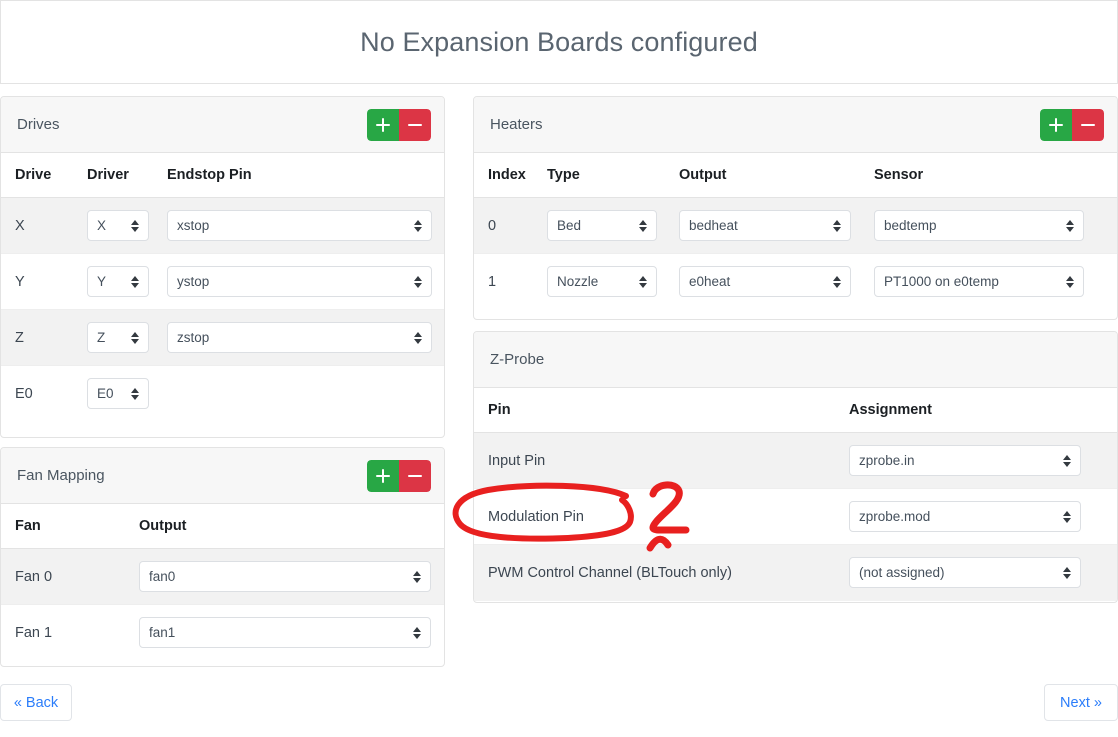 This screenshot has height=737, width=1118. What do you see at coordinates (162, 633) in the screenshot?
I see `fan1-output-value: fan1` at bounding box center [162, 633].